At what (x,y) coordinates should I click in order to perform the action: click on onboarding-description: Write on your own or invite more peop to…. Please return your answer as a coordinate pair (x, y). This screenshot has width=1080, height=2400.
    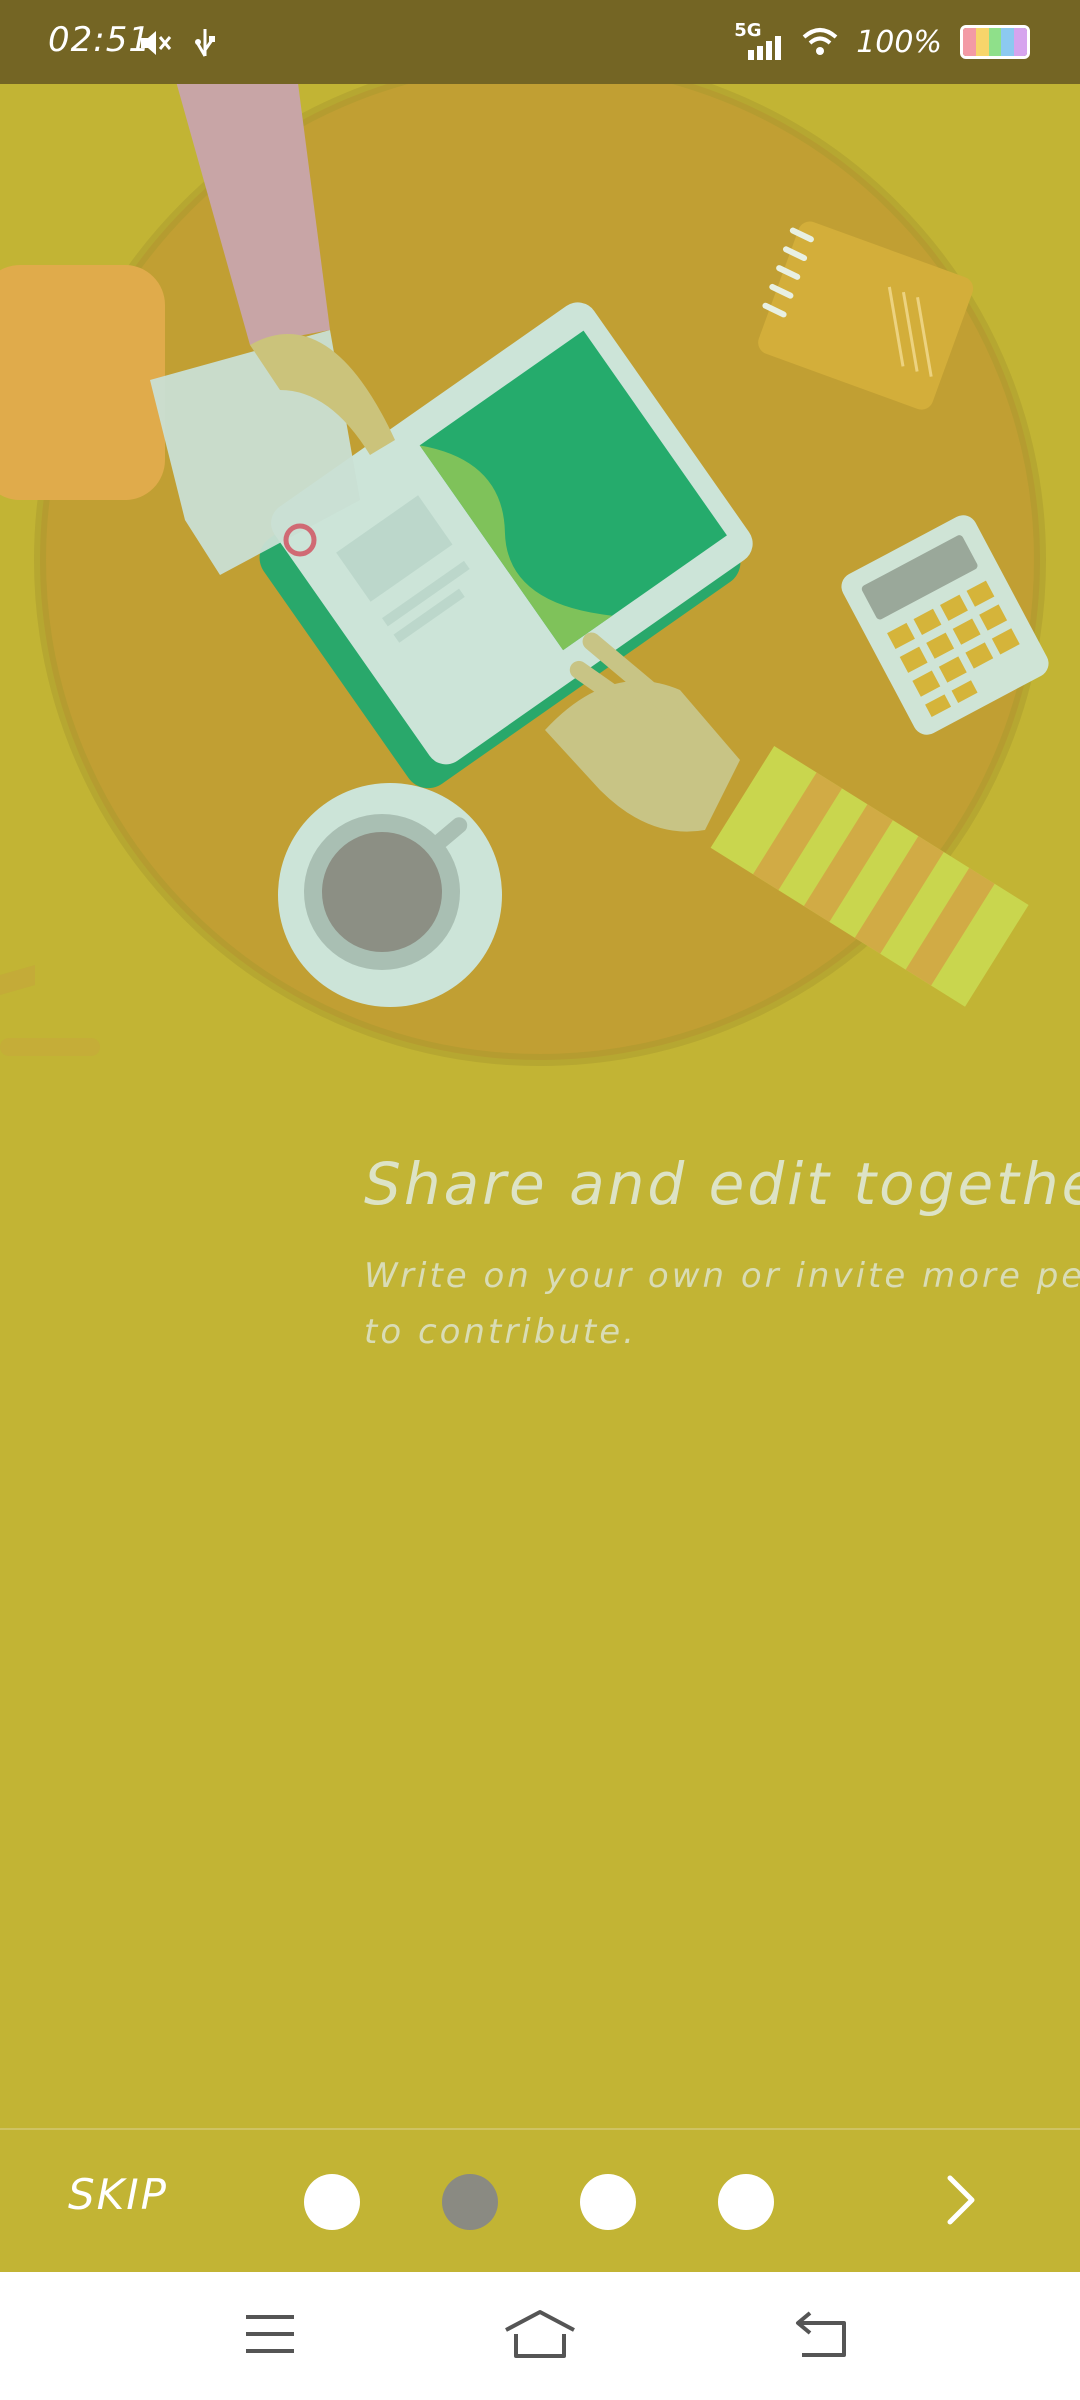
    Looking at the image, I should click on (722, 1304).